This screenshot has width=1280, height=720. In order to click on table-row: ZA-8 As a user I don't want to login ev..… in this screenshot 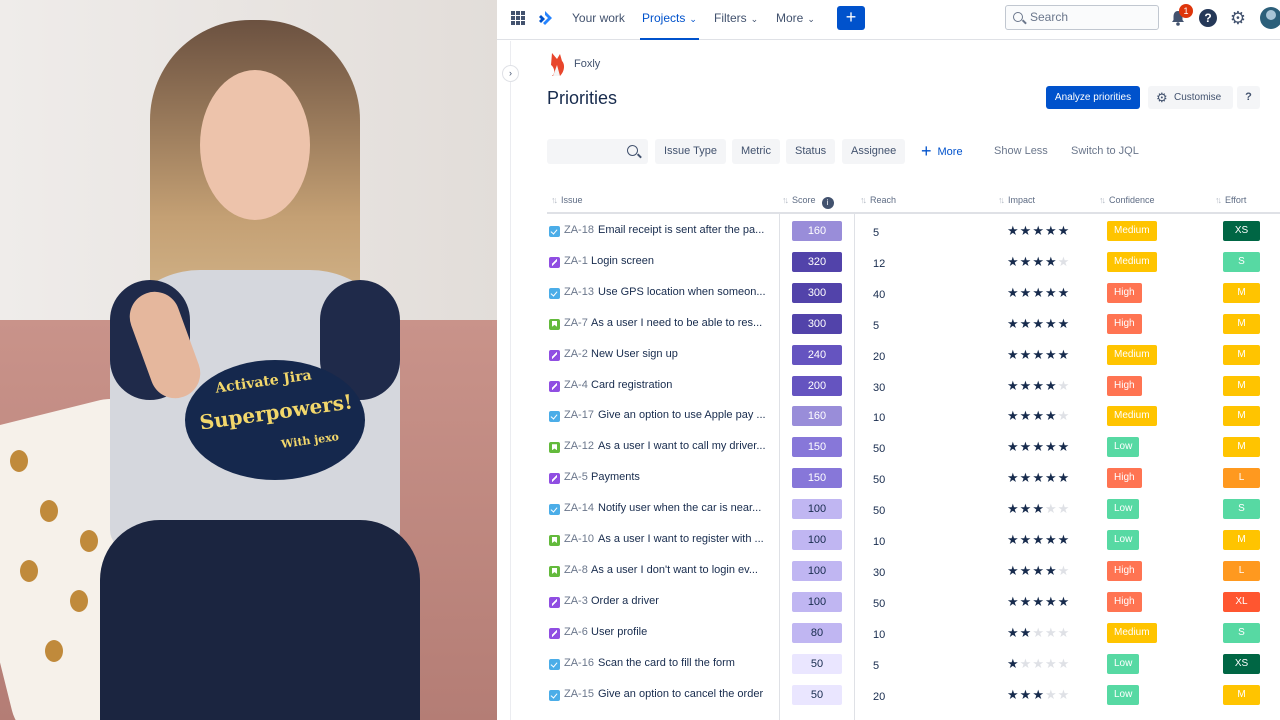, I will do `click(913, 571)`.